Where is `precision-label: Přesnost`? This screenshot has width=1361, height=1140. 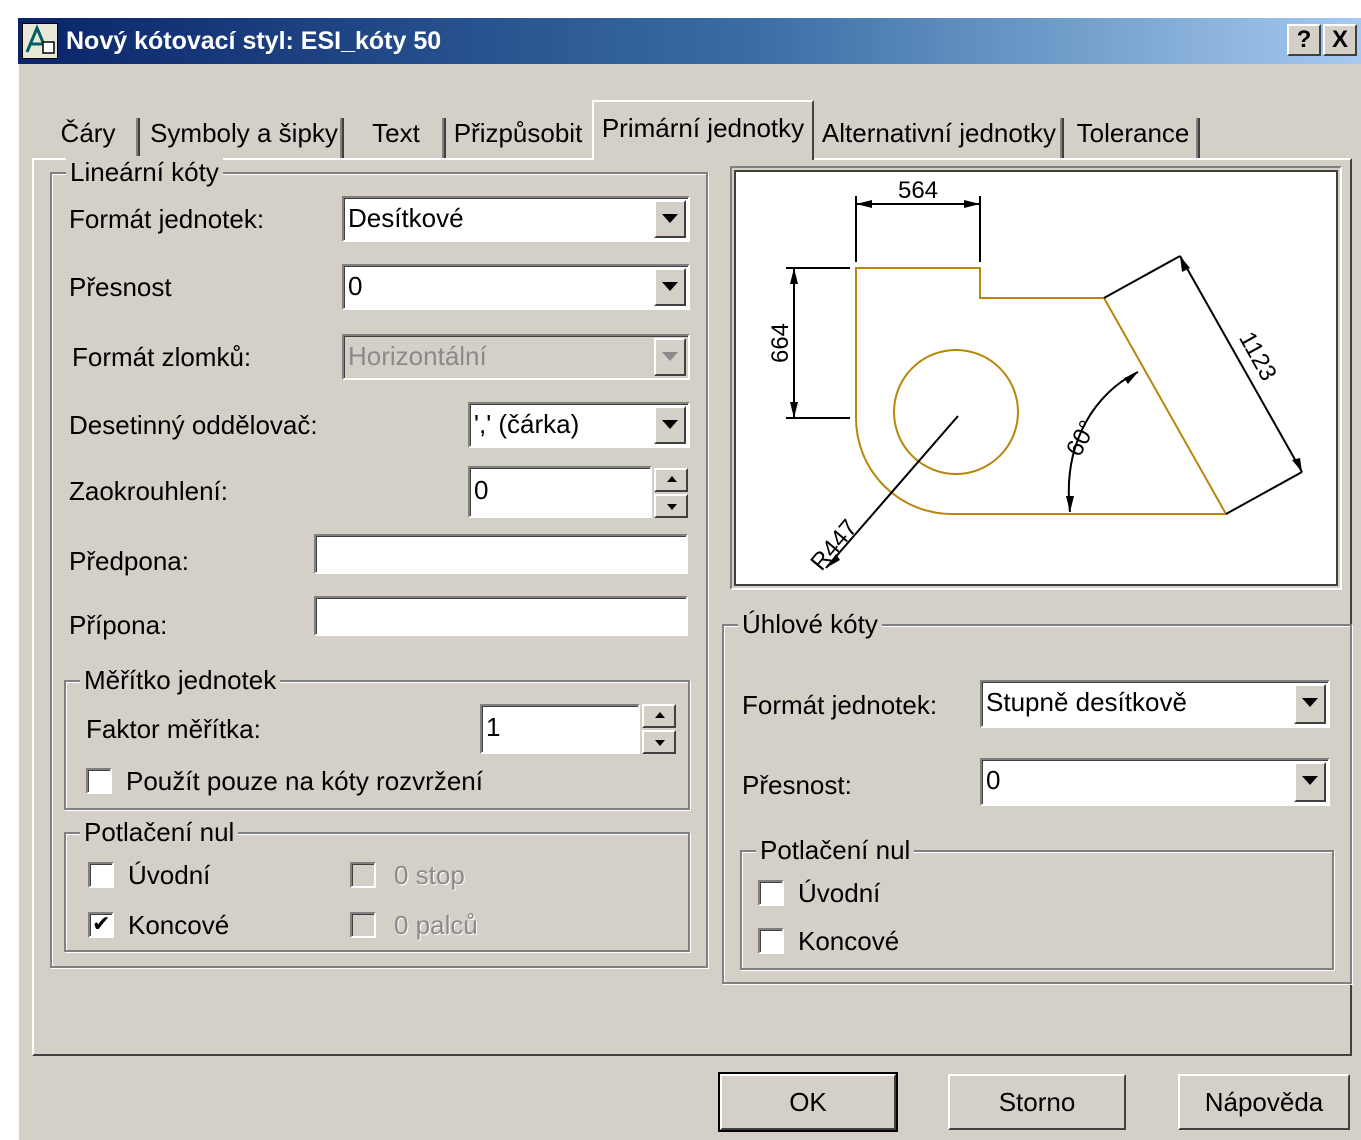
precision-label: Přesnost is located at coordinates (120, 287).